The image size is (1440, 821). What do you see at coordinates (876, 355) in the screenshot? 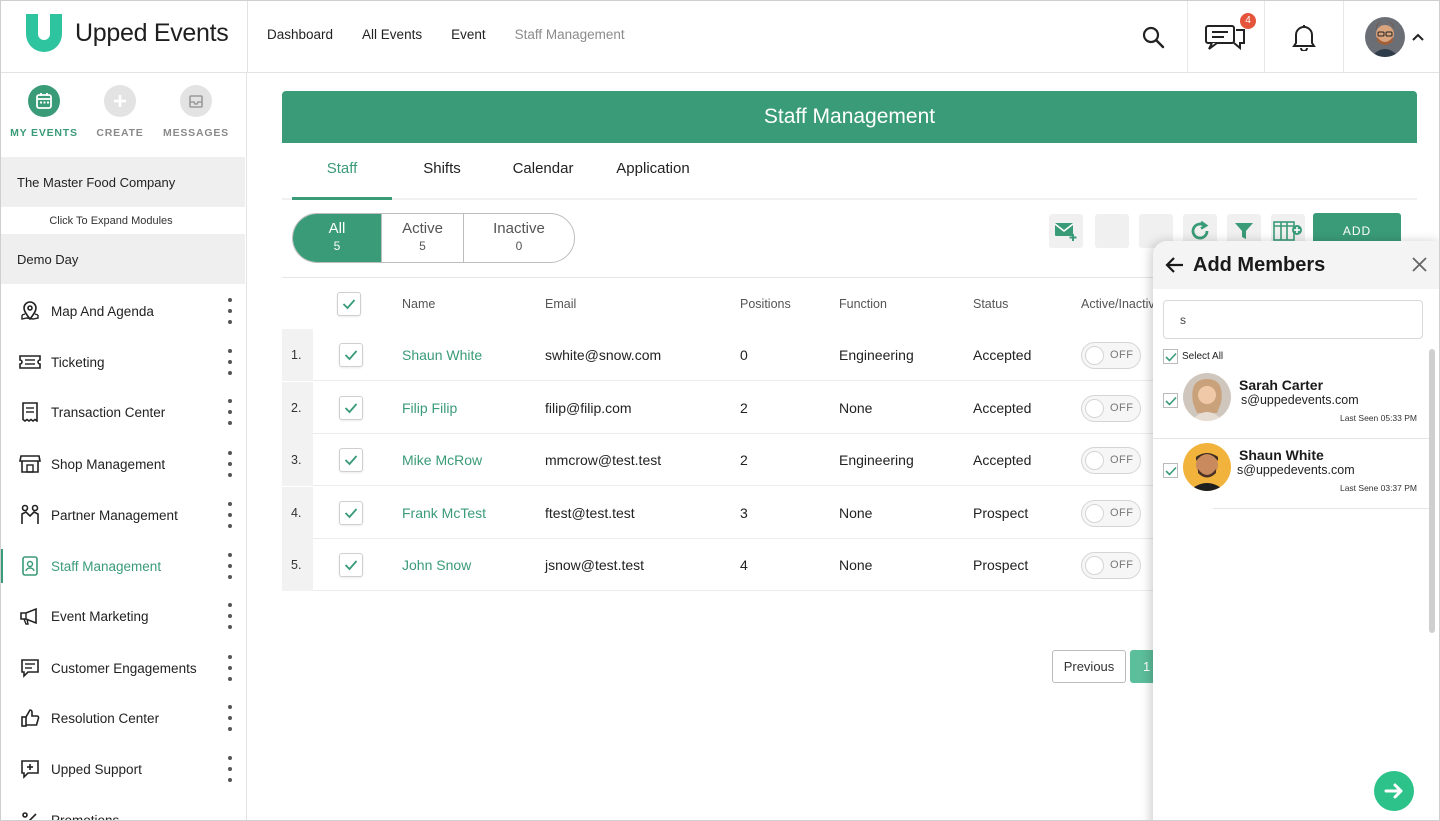
I see `staff-function: Engineering` at bounding box center [876, 355].